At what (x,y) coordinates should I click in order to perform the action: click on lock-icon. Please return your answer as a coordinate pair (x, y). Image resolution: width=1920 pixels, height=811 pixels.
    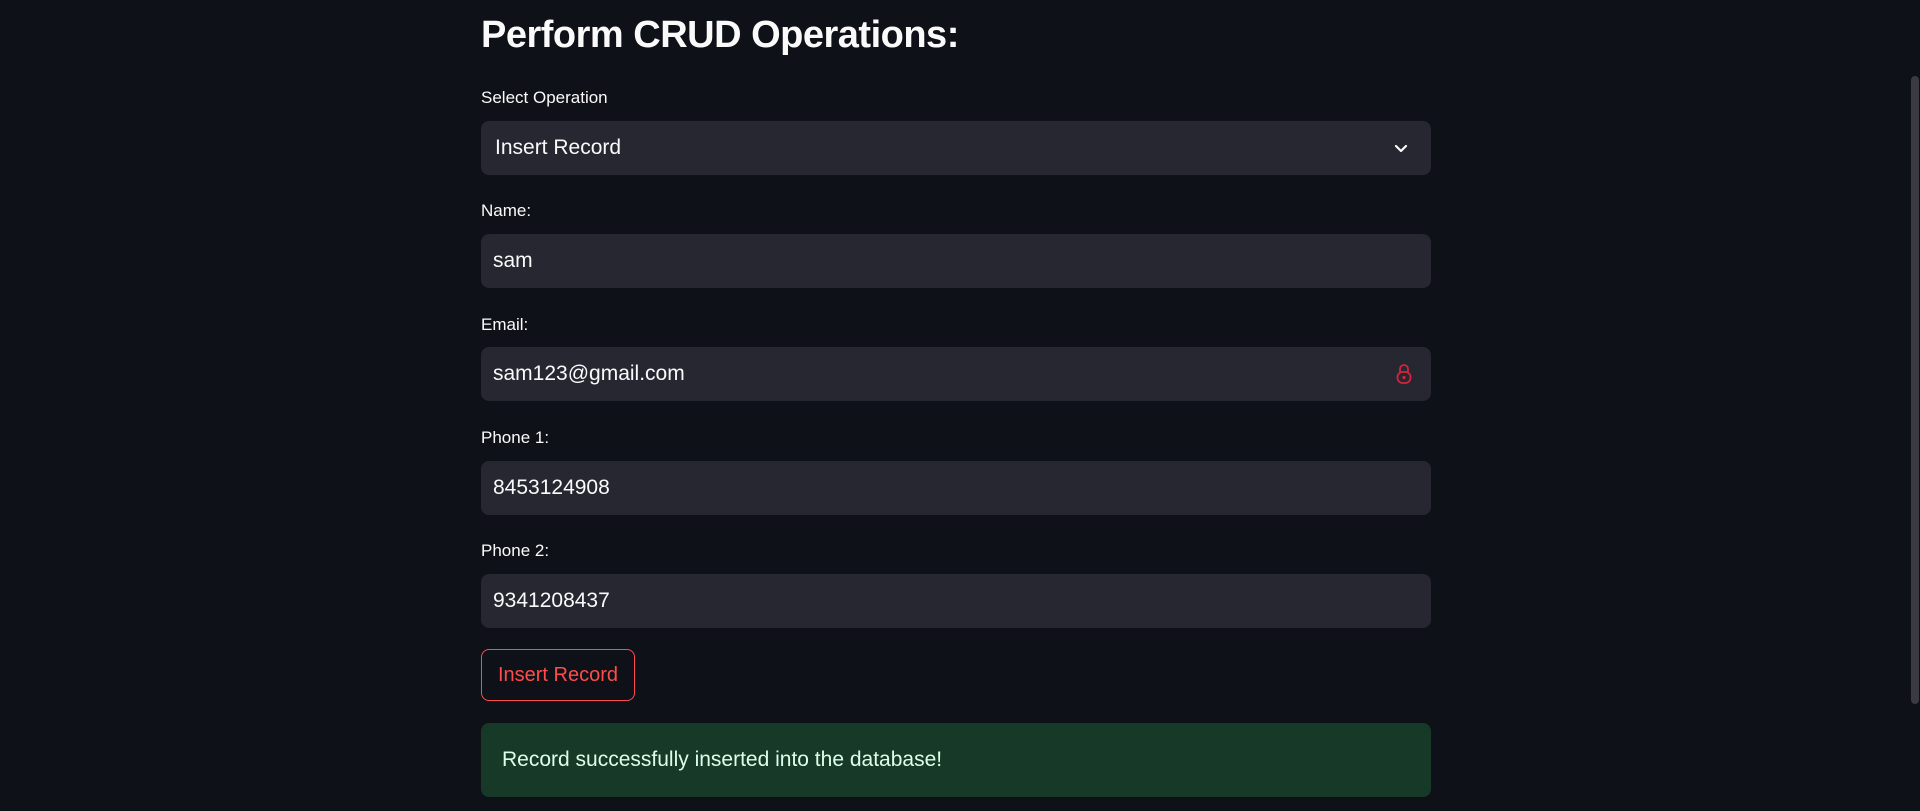
    Looking at the image, I should click on (1404, 374).